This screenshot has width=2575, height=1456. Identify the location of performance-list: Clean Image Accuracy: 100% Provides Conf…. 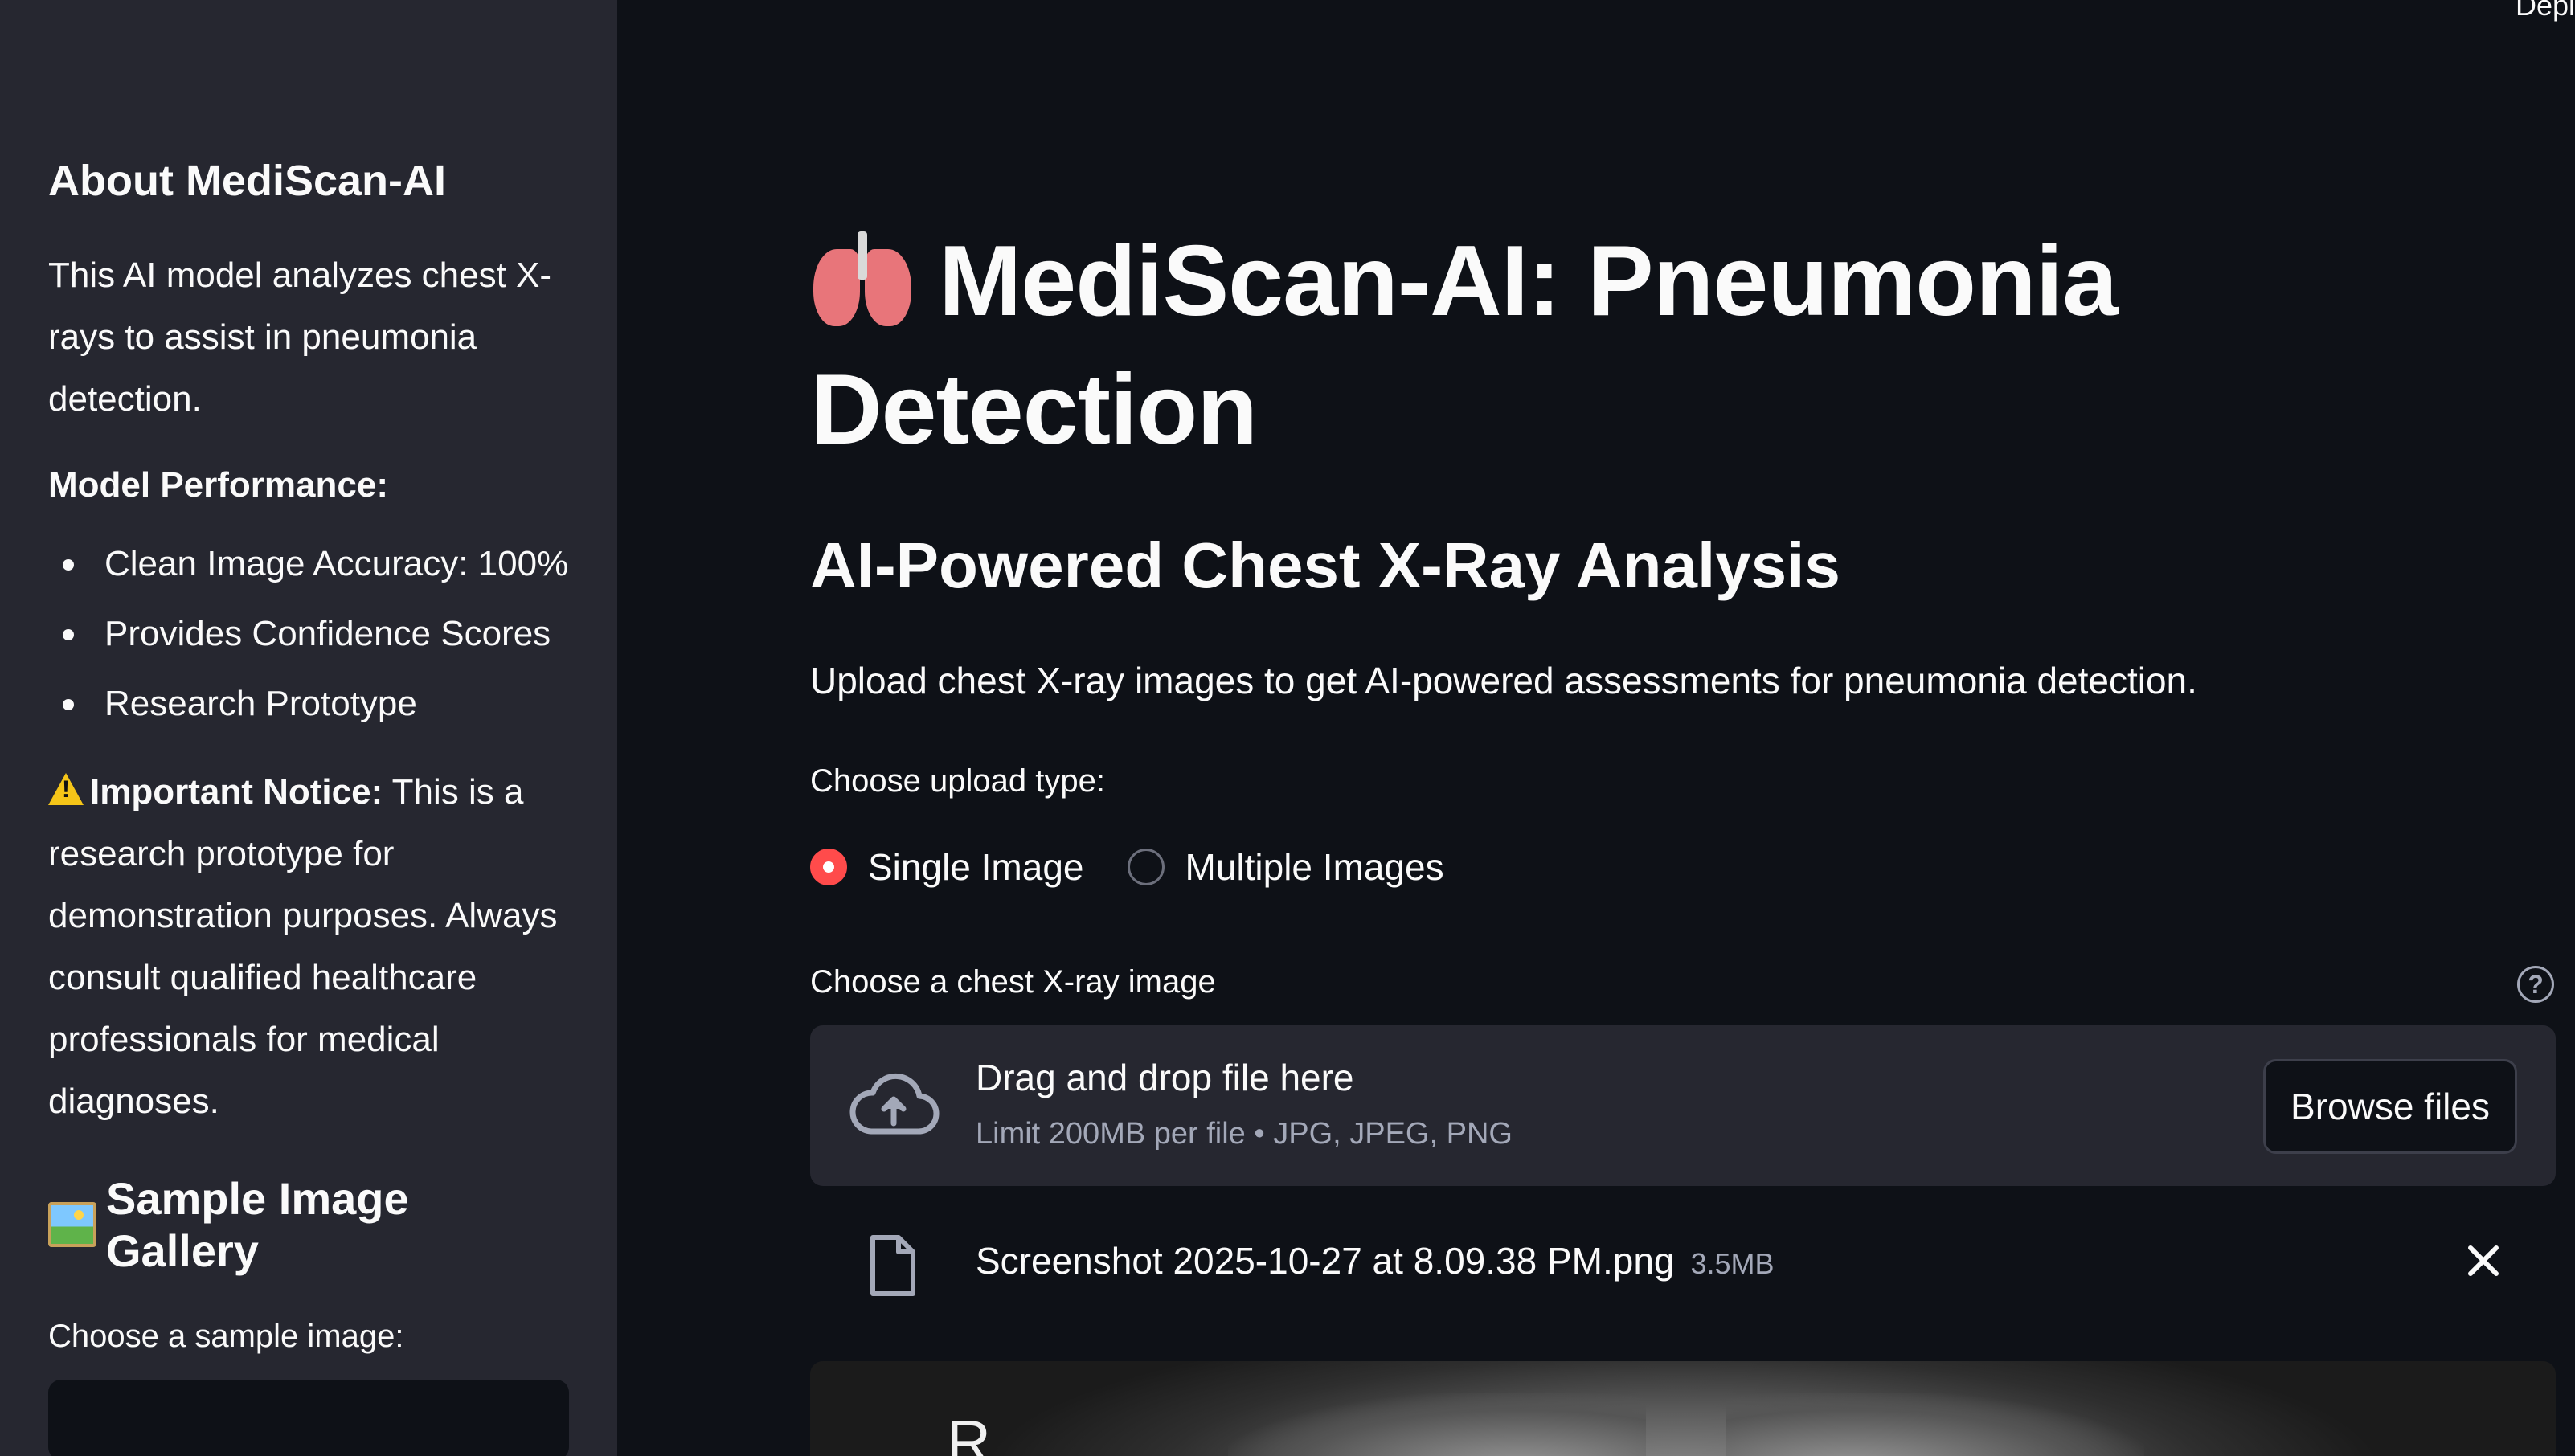
(308, 633).